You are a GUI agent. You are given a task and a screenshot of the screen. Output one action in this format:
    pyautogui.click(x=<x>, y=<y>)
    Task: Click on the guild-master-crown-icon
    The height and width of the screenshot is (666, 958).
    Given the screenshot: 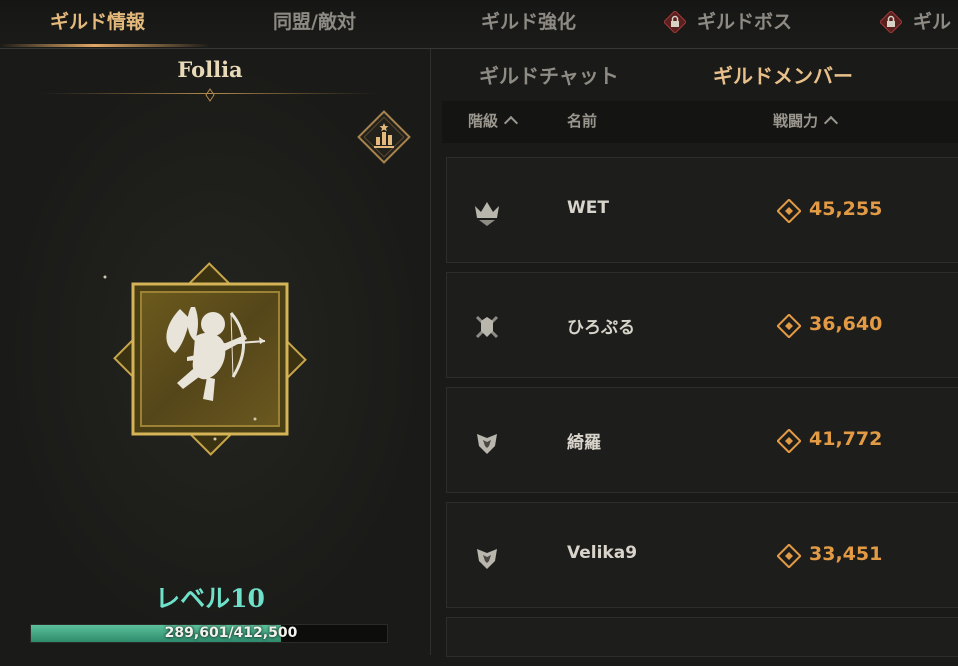 What is the action you would take?
    pyautogui.click(x=487, y=214)
    